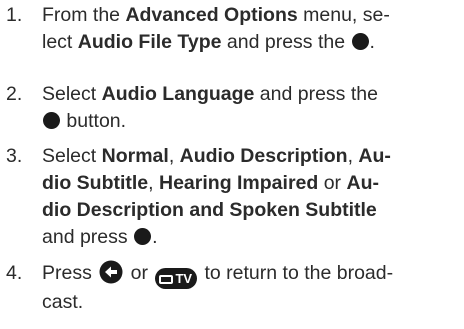 The image size is (464, 329). Describe the element at coordinates (111, 272) in the screenshot. I see `back-arrow-icon` at that location.